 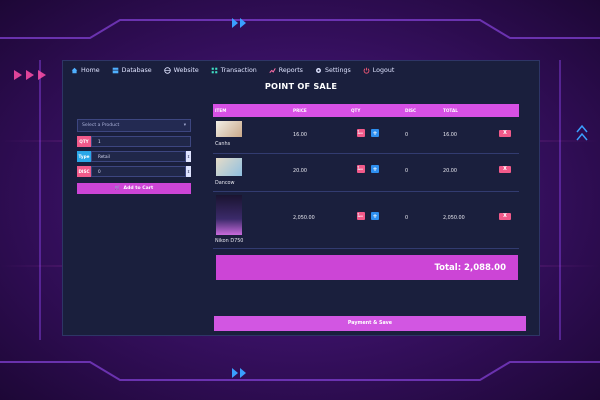 What do you see at coordinates (318, 70) in the screenshot?
I see `gear-icon` at bounding box center [318, 70].